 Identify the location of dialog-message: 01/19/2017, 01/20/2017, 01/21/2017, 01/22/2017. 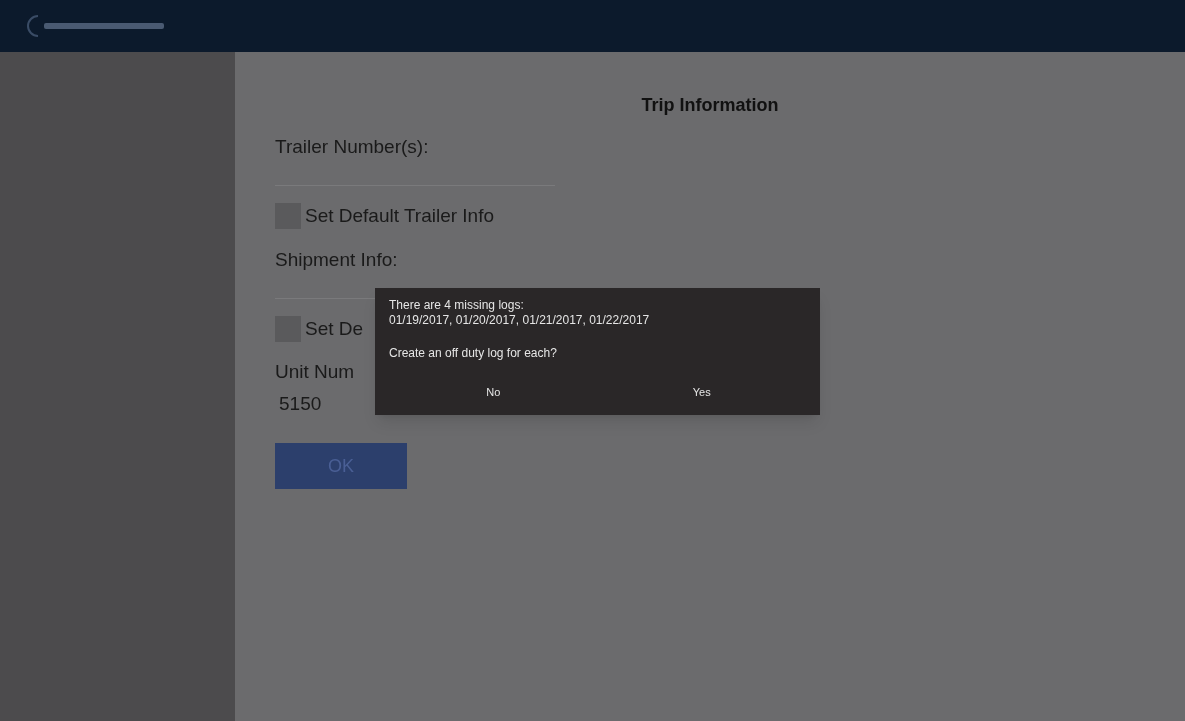
(520, 320).